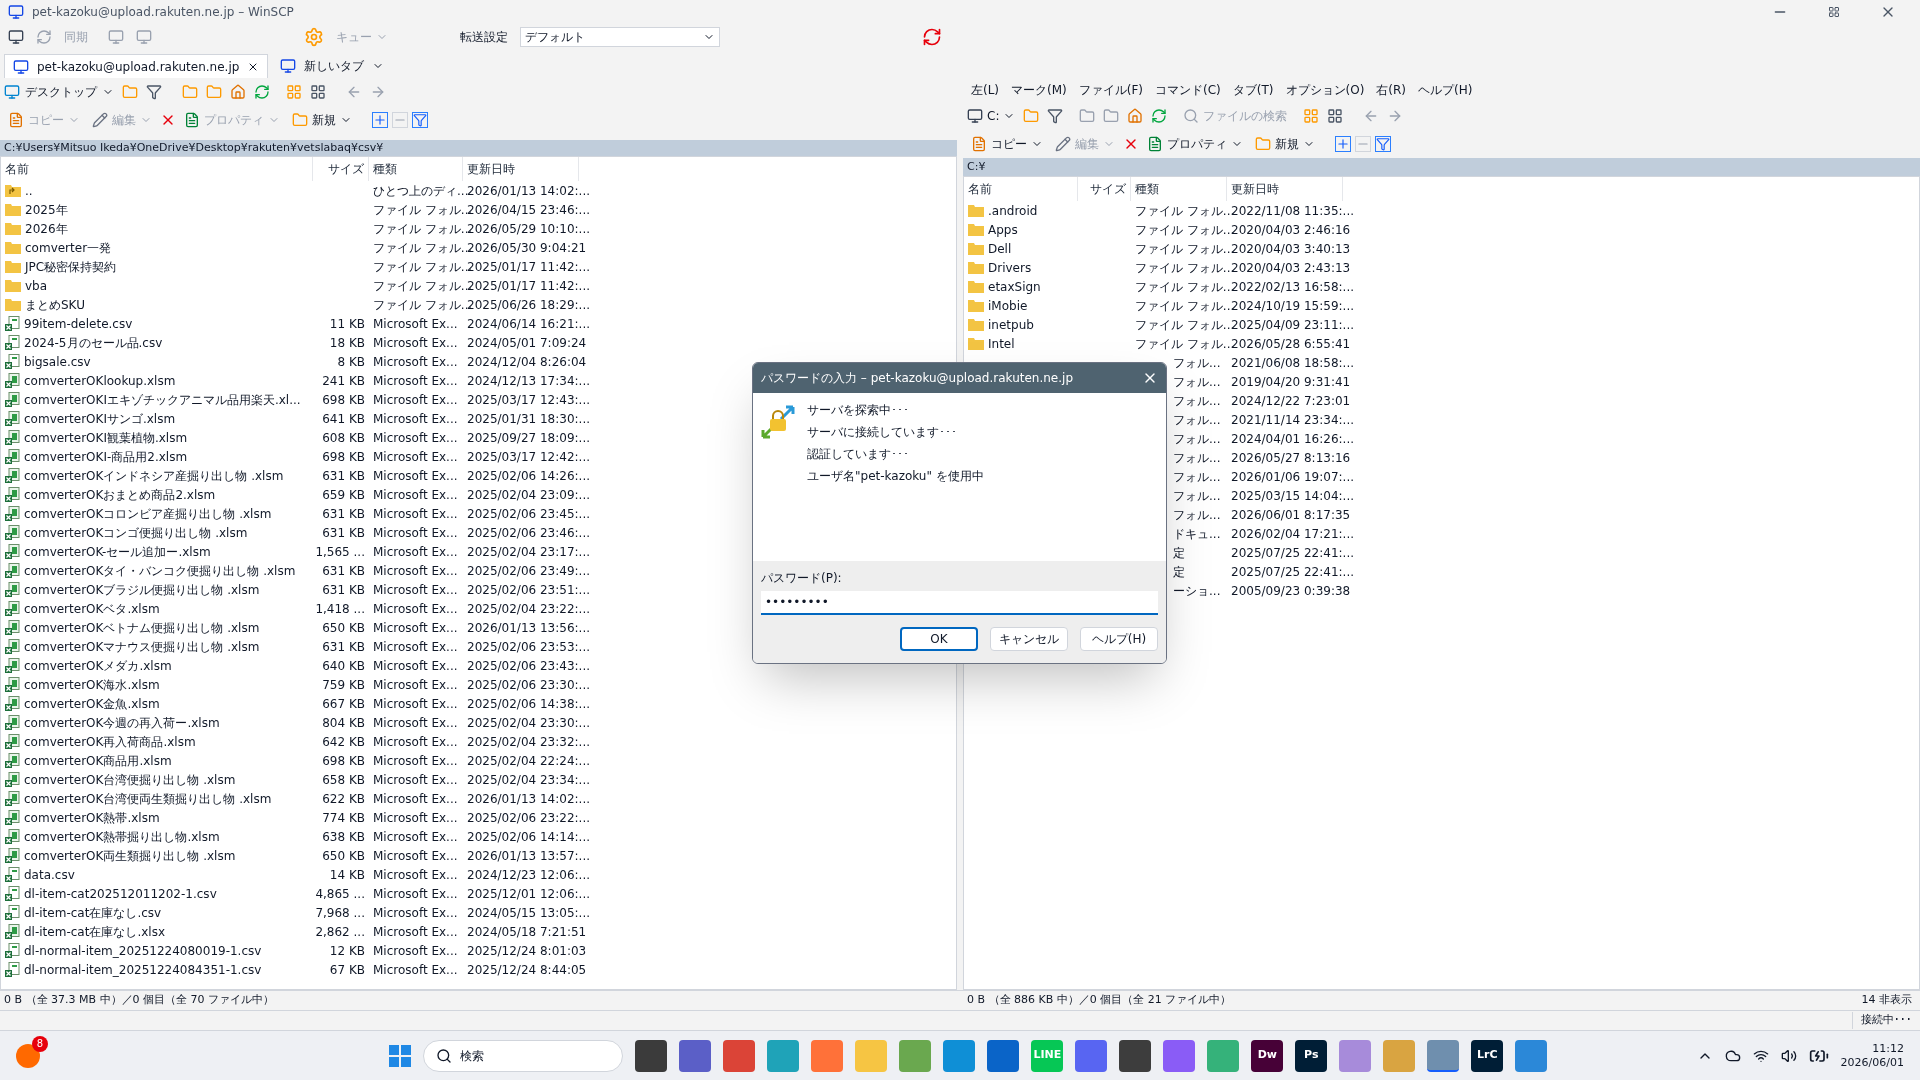 This screenshot has width=1920, height=1080. I want to click on app-icon: Ps, so click(1311, 1055).